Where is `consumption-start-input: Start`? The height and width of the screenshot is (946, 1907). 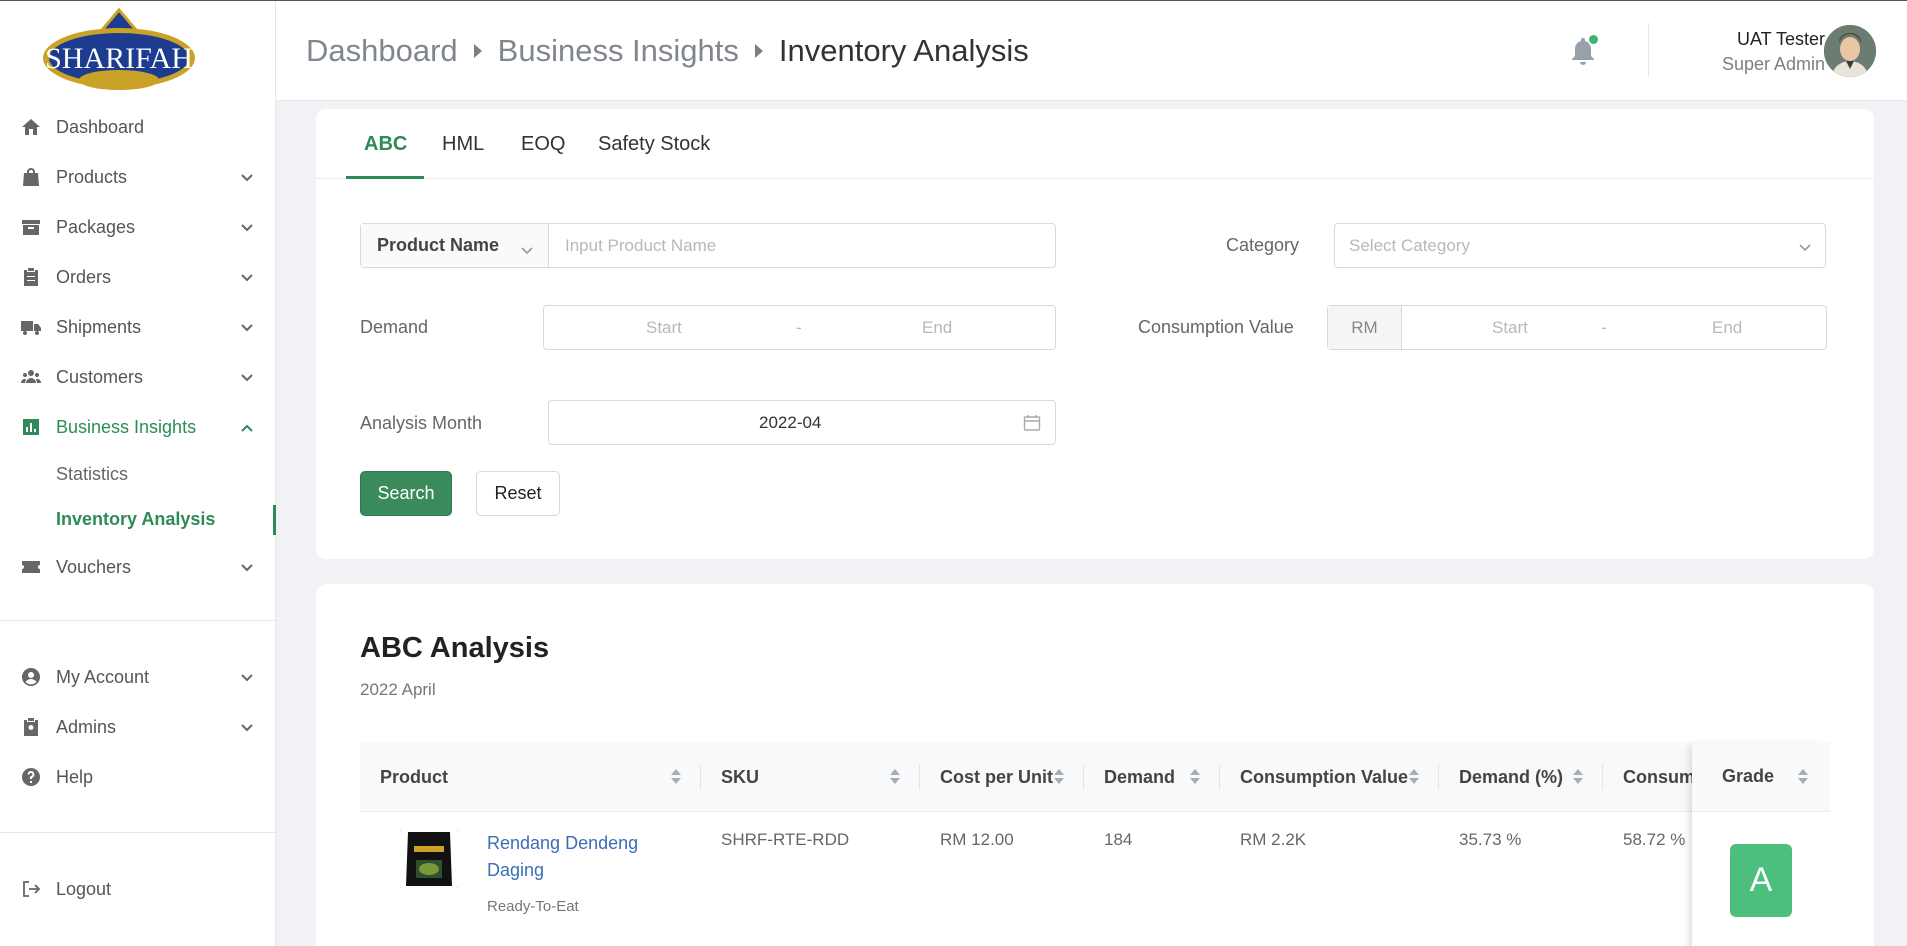 consumption-start-input: Start is located at coordinates (1510, 328).